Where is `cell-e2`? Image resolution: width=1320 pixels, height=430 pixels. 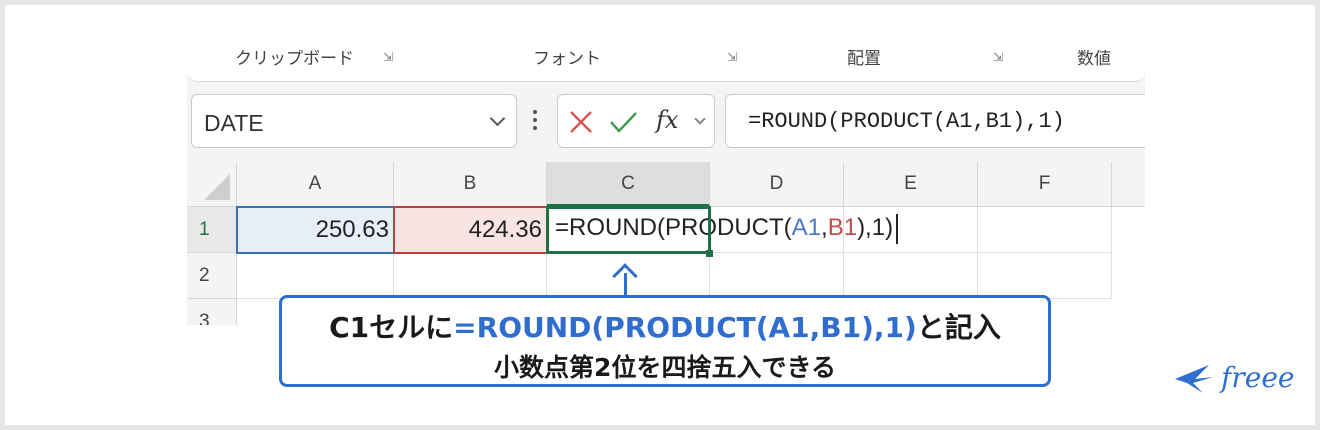 cell-e2 is located at coordinates (911, 276).